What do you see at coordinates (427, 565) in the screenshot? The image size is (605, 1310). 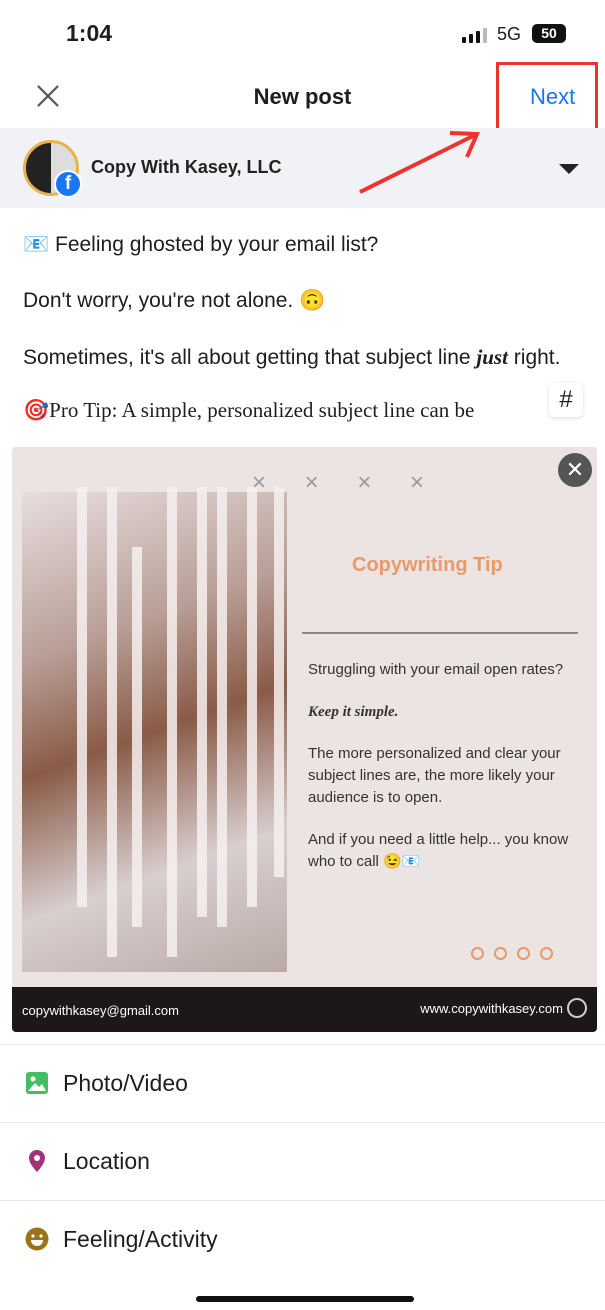 I see `card-title: Copywriting Tip` at bounding box center [427, 565].